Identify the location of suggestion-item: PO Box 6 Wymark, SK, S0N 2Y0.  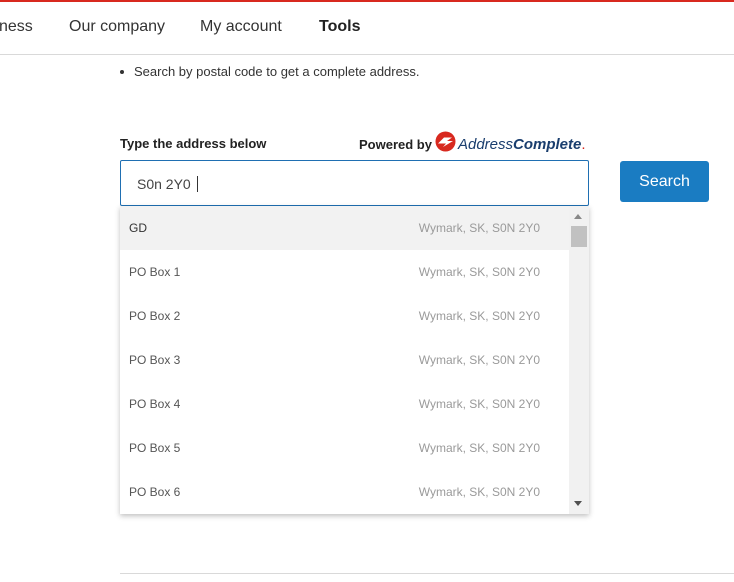
(344, 492).